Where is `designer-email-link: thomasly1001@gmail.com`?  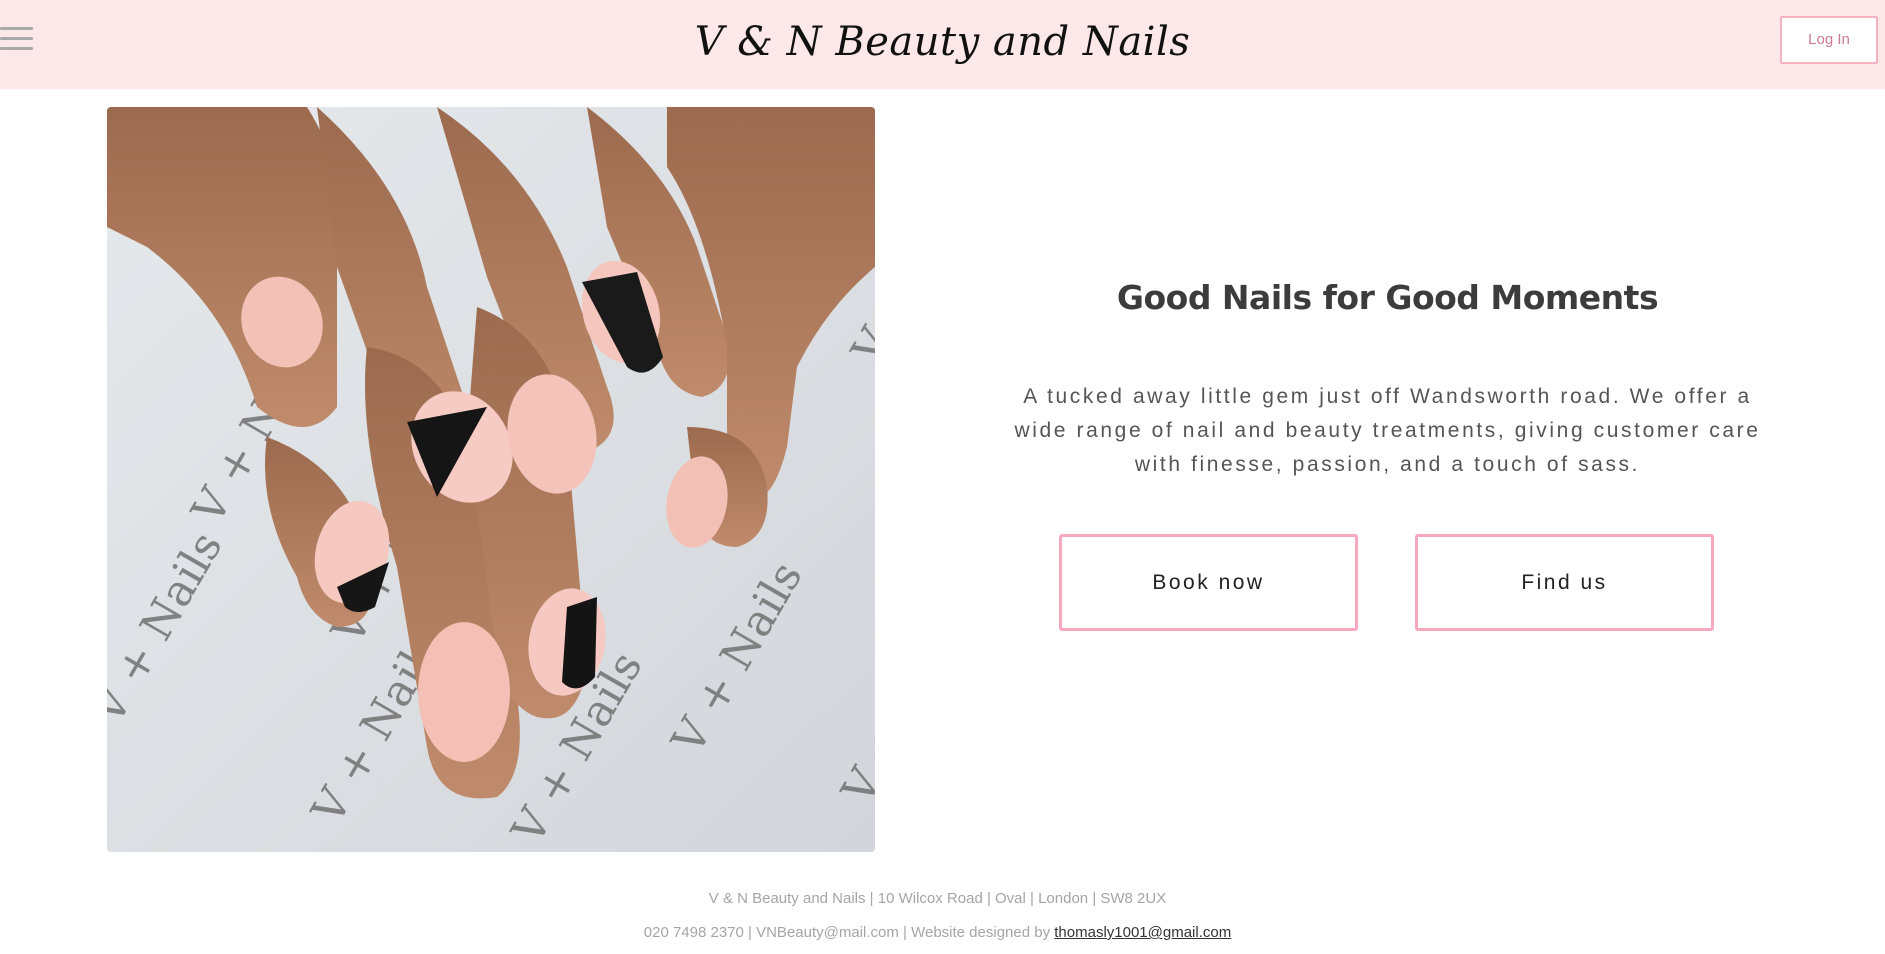
designer-email-link: thomasly1001@gmail.com is located at coordinates (1142, 932).